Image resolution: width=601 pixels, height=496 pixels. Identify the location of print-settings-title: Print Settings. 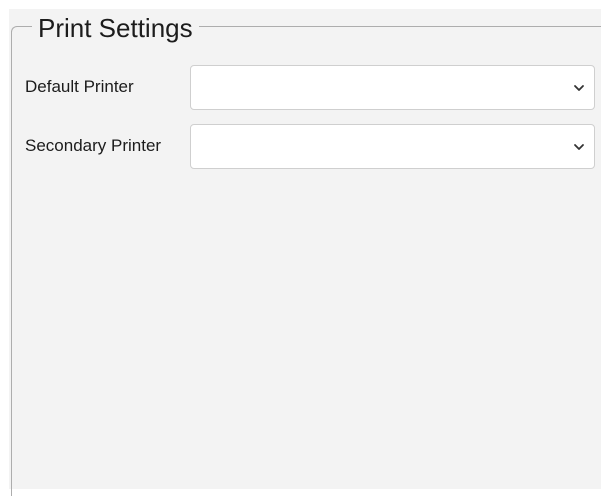
(115, 28).